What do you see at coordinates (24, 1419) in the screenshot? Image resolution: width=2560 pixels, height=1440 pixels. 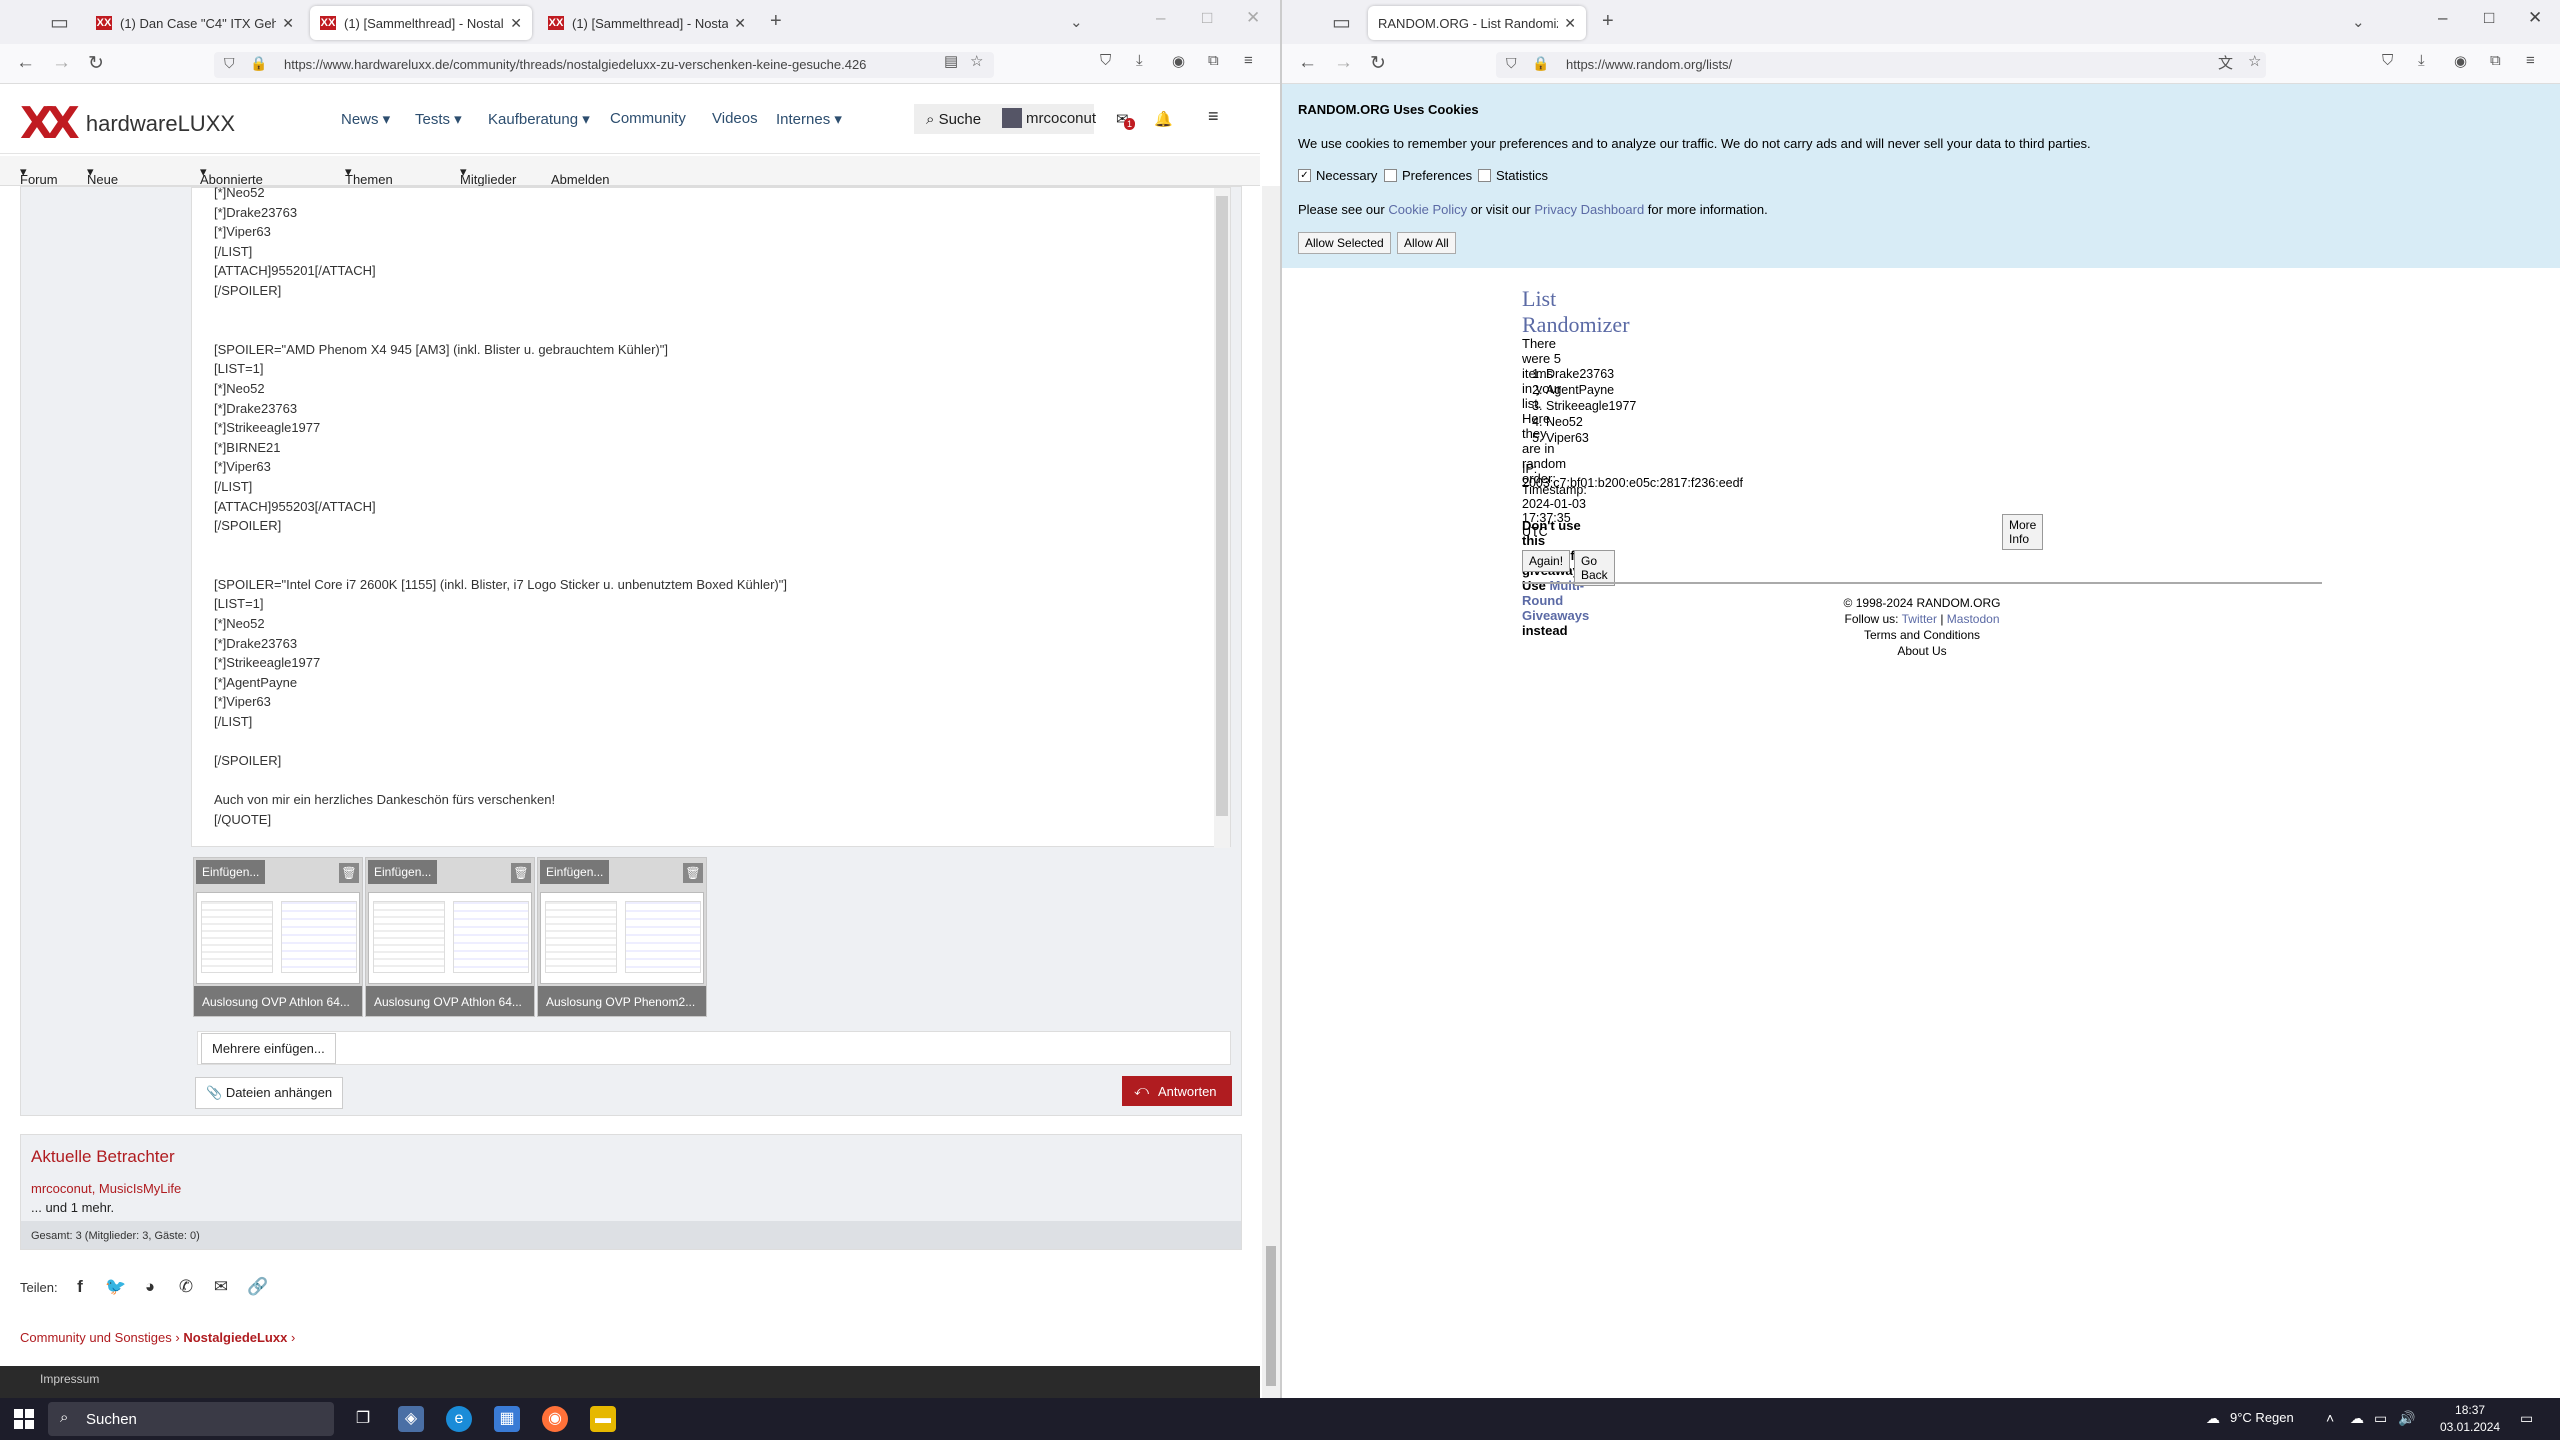 I see `windows-start-icon` at bounding box center [24, 1419].